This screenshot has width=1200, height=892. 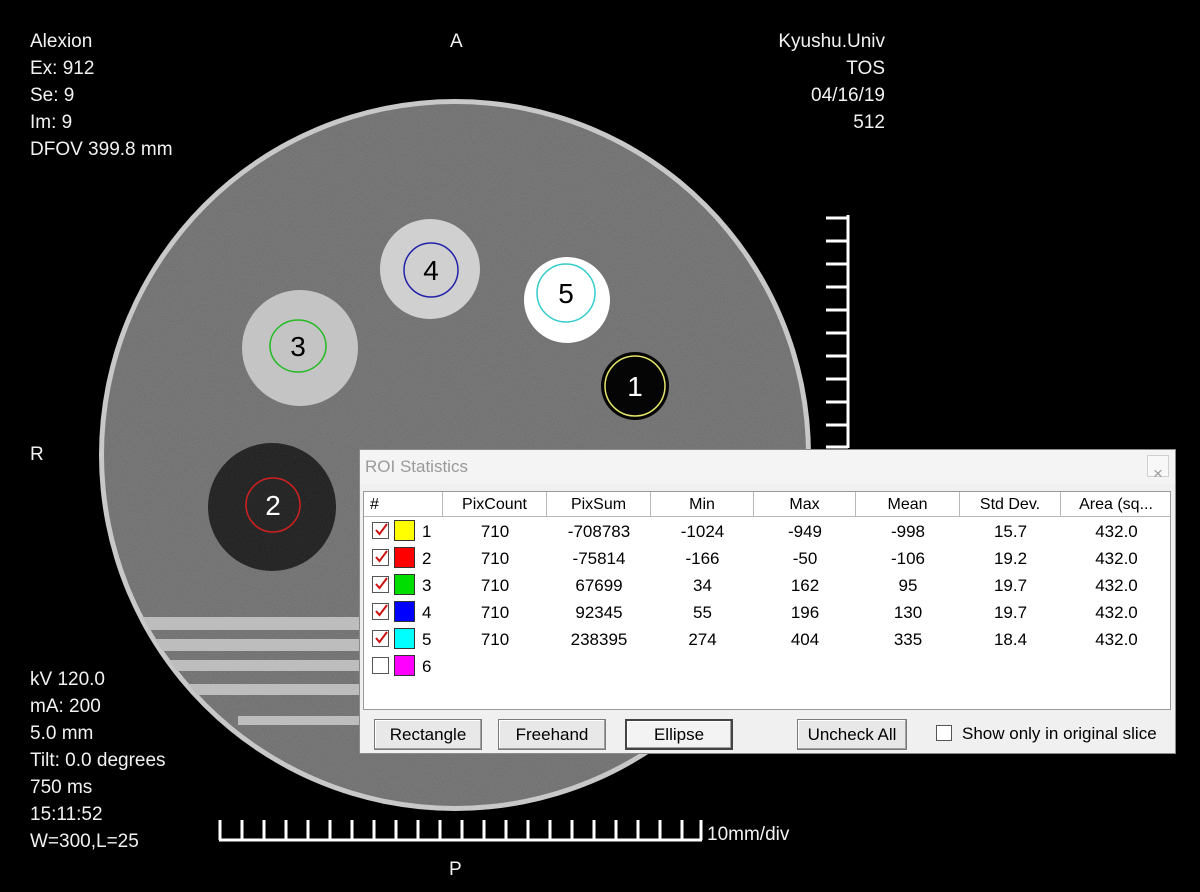 I want to click on cell-min: -1024, so click(x=702, y=531).